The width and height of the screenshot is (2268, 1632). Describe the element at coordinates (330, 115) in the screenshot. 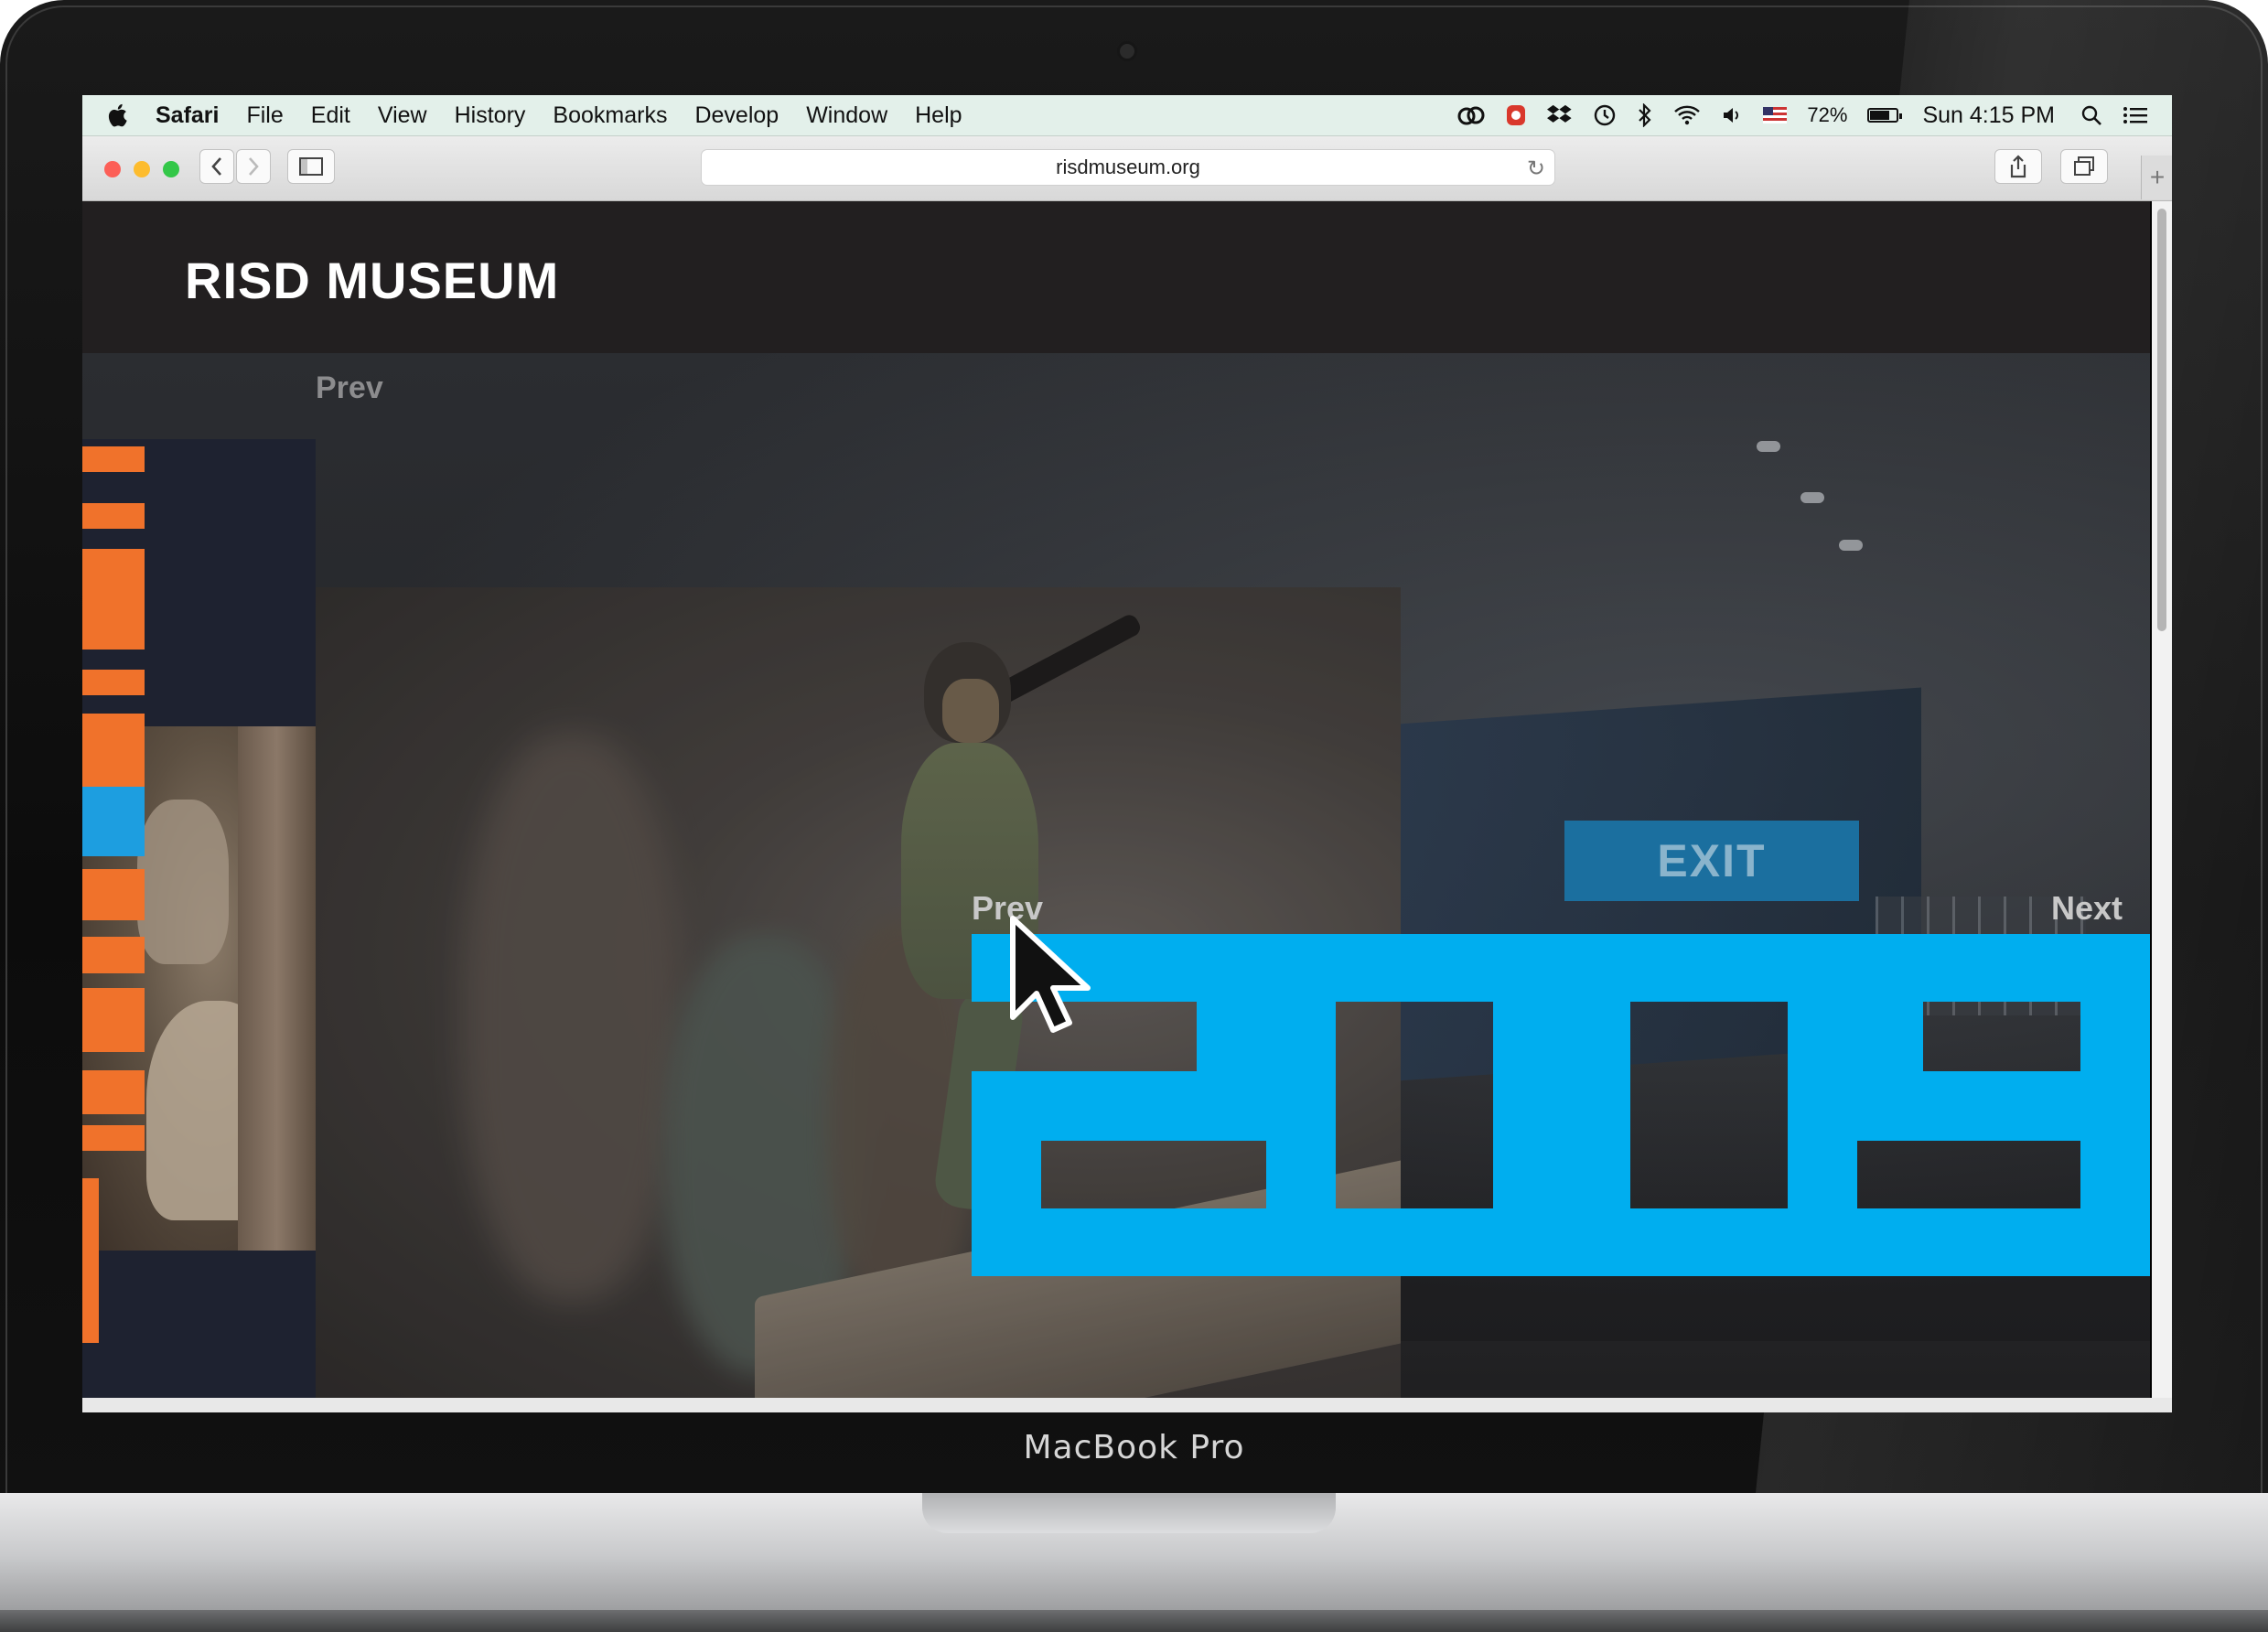

I see `menu-edit: Edit` at that location.